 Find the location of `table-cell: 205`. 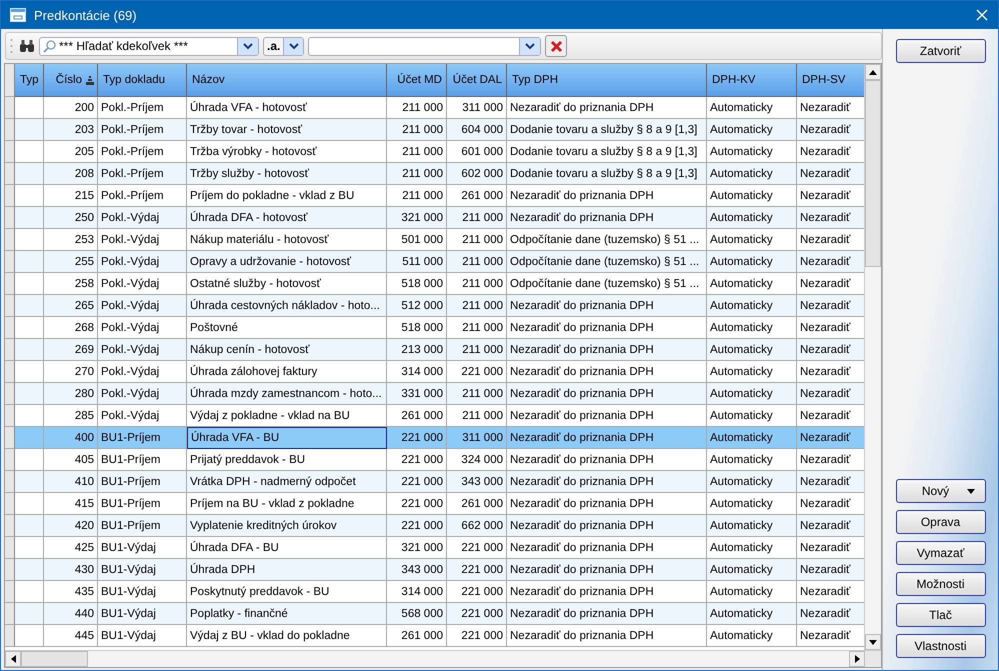

table-cell: 205 is located at coordinates (84, 152).